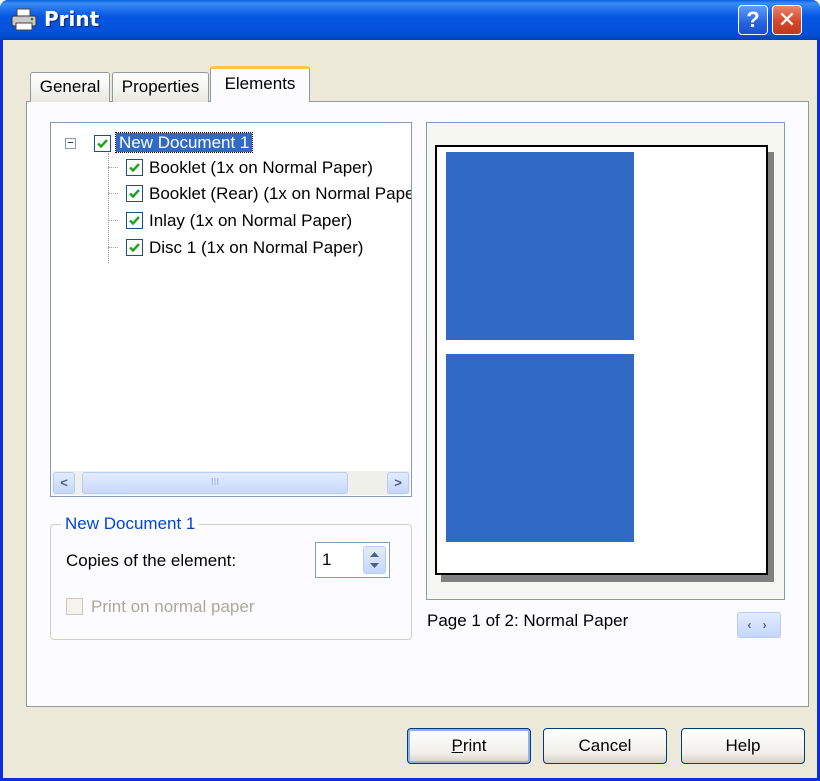 This screenshot has height=781, width=820. What do you see at coordinates (70, 87) in the screenshot?
I see `tab-general: General` at bounding box center [70, 87].